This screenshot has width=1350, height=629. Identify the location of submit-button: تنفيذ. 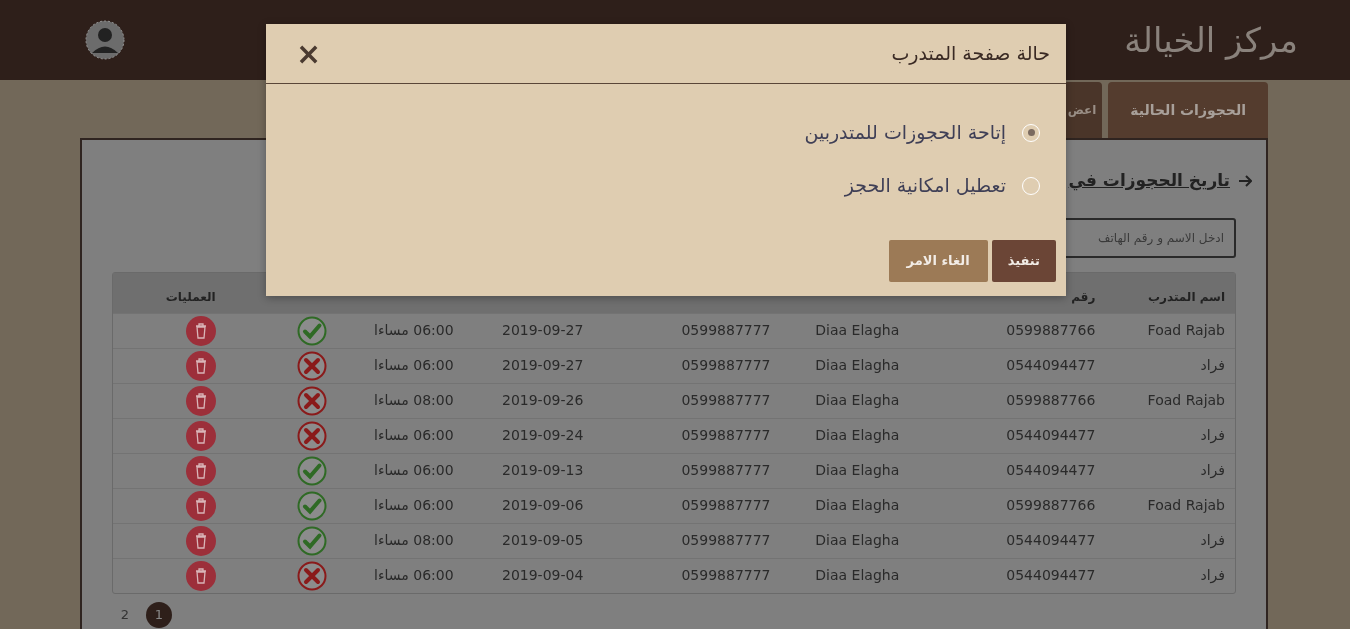
(1023, 261).